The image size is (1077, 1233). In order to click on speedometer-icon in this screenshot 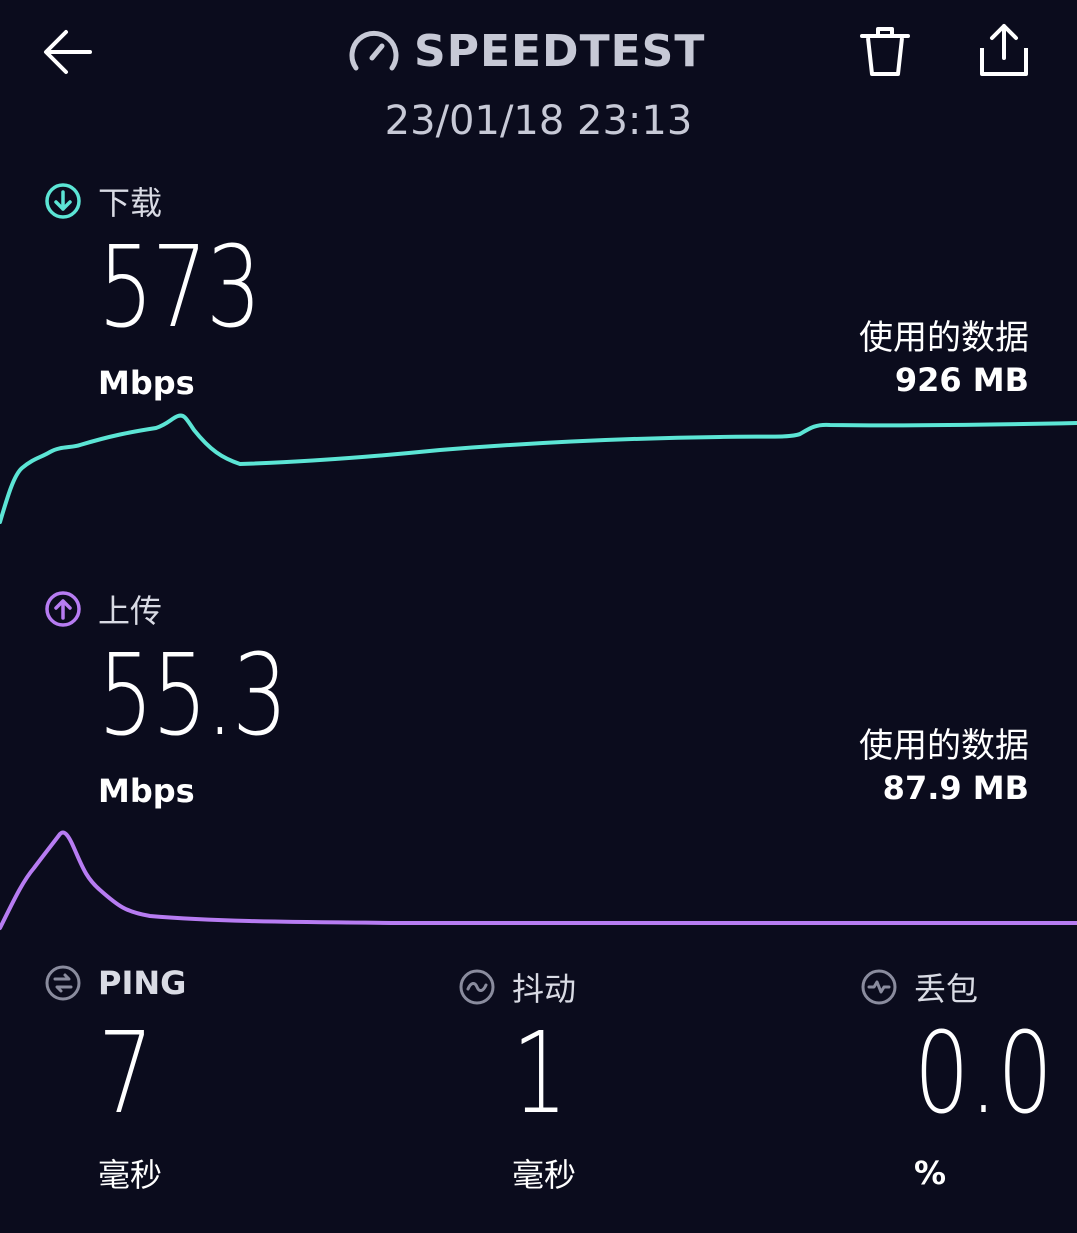, I will do `click(374, 50)`.